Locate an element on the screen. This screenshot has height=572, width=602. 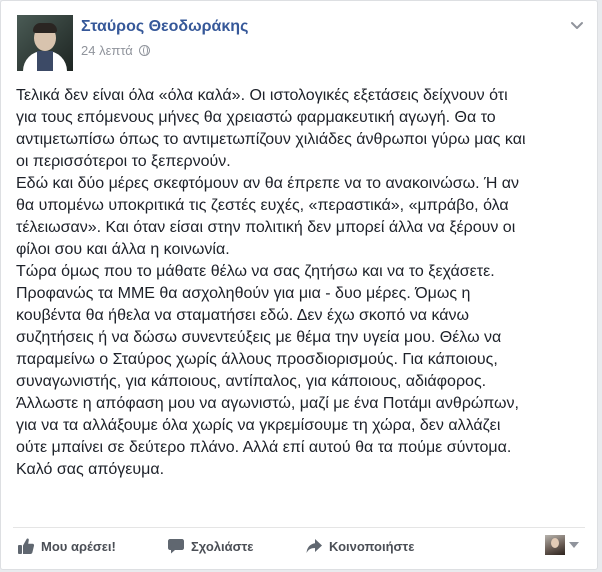
globe-icon is located at coordinates (144, 50).